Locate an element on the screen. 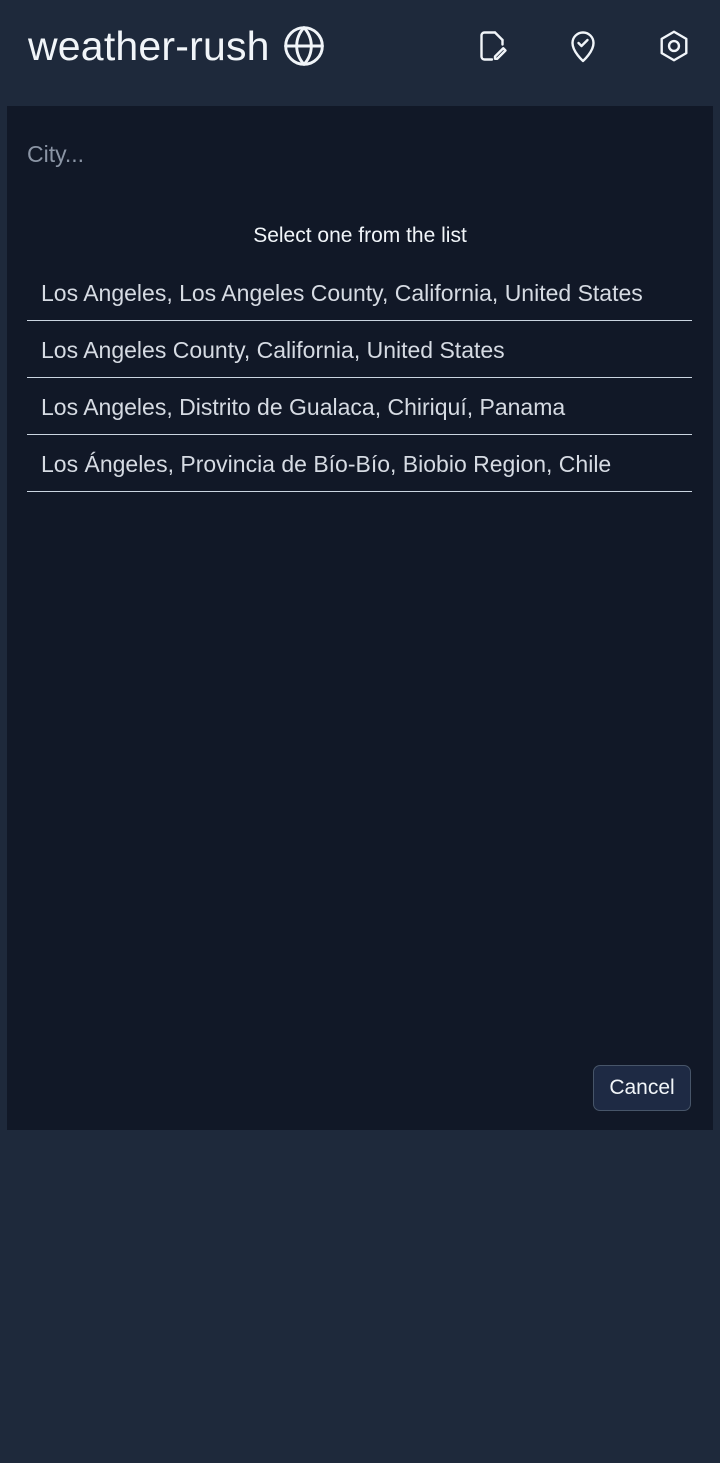 This screenshot has height=1463, width=720. cancel-button: Cancel is located at coordinates (642, 1088).